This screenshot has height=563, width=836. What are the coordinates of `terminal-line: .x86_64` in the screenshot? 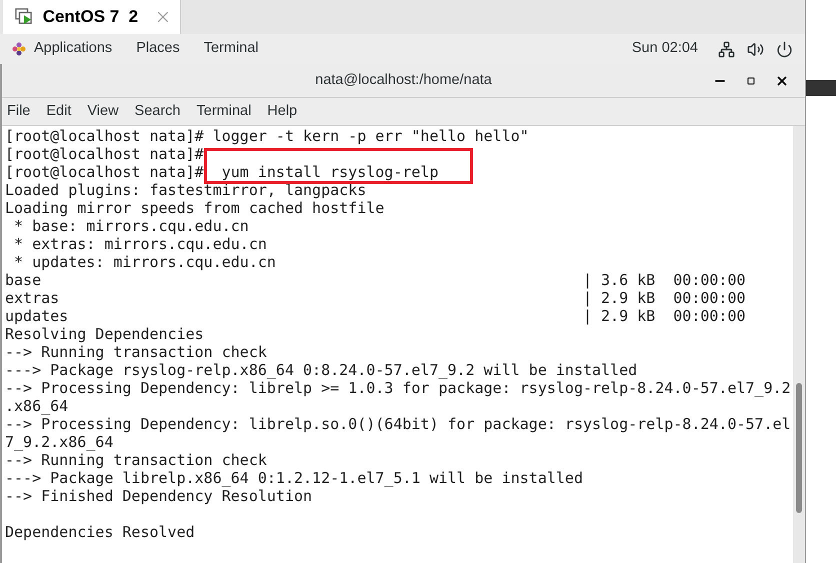 It's located at (36, 406).